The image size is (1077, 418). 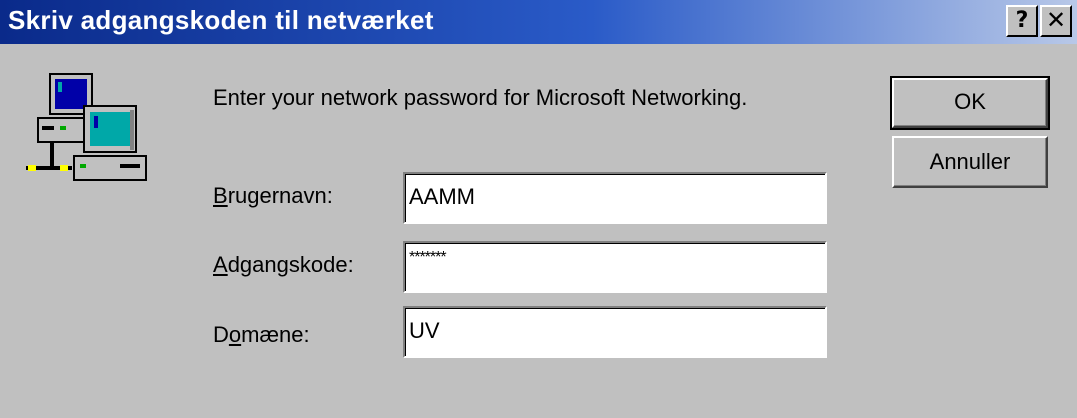 What do you see at coordinates (221, 20) in the screenshot?
I see `window-title: Skriv adgangskoden til netværket` at bounding box center [221, 20].